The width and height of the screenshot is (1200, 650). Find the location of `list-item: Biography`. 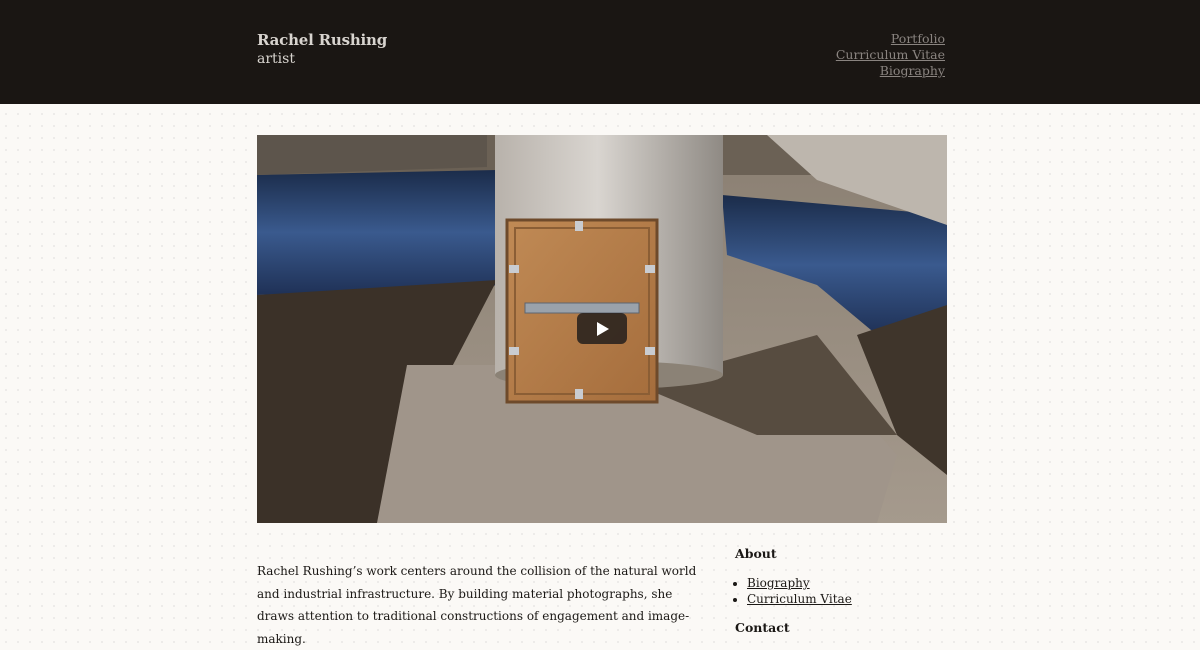

list-item: Biography is located at coordinates (846, 583).